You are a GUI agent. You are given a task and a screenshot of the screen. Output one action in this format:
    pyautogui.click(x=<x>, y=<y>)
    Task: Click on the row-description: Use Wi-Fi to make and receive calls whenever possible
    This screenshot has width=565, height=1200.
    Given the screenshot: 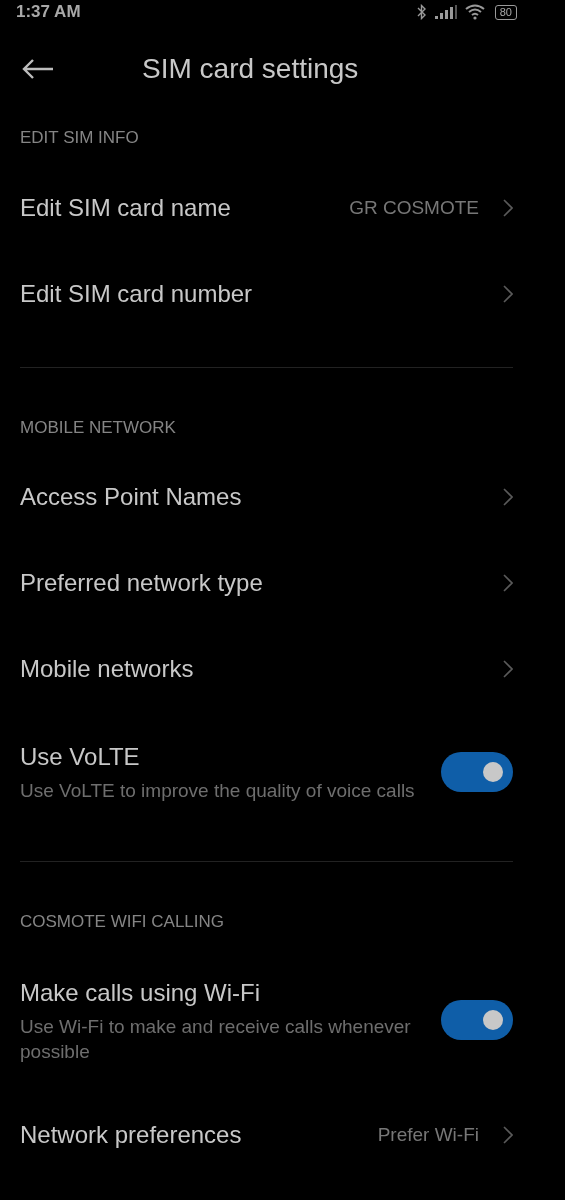 What is the action you would take?
    pyautogui.click(x=216, y=1039)
    